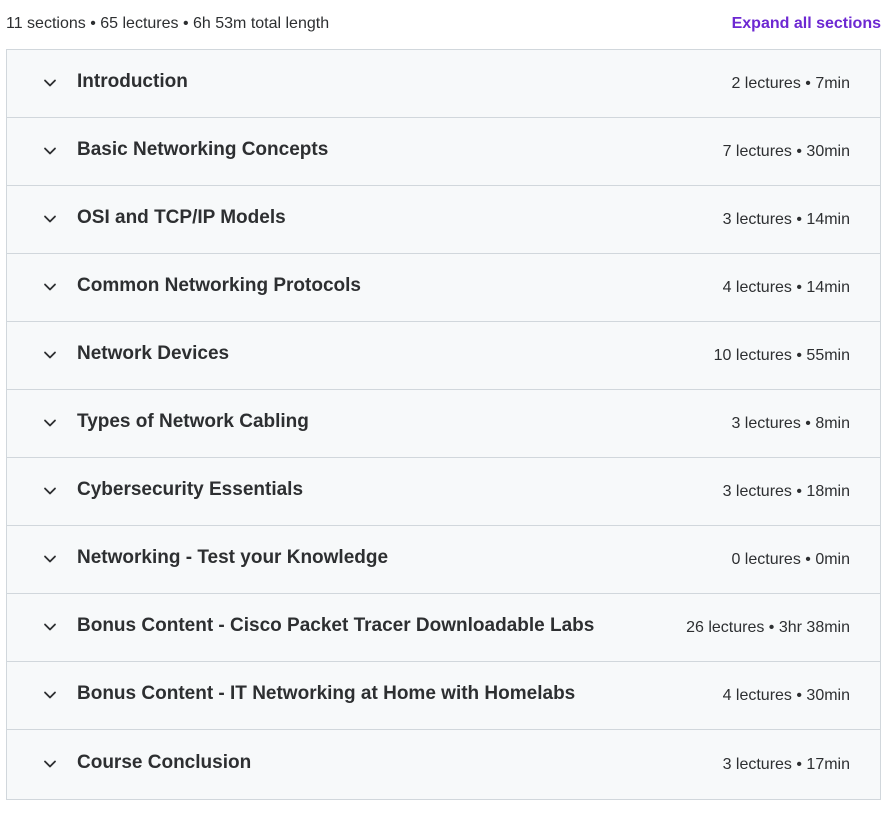 The height and width of the screenshot is (817, 887). I want to click on section-title: Basic Networking Concepts, so click(203, 149).